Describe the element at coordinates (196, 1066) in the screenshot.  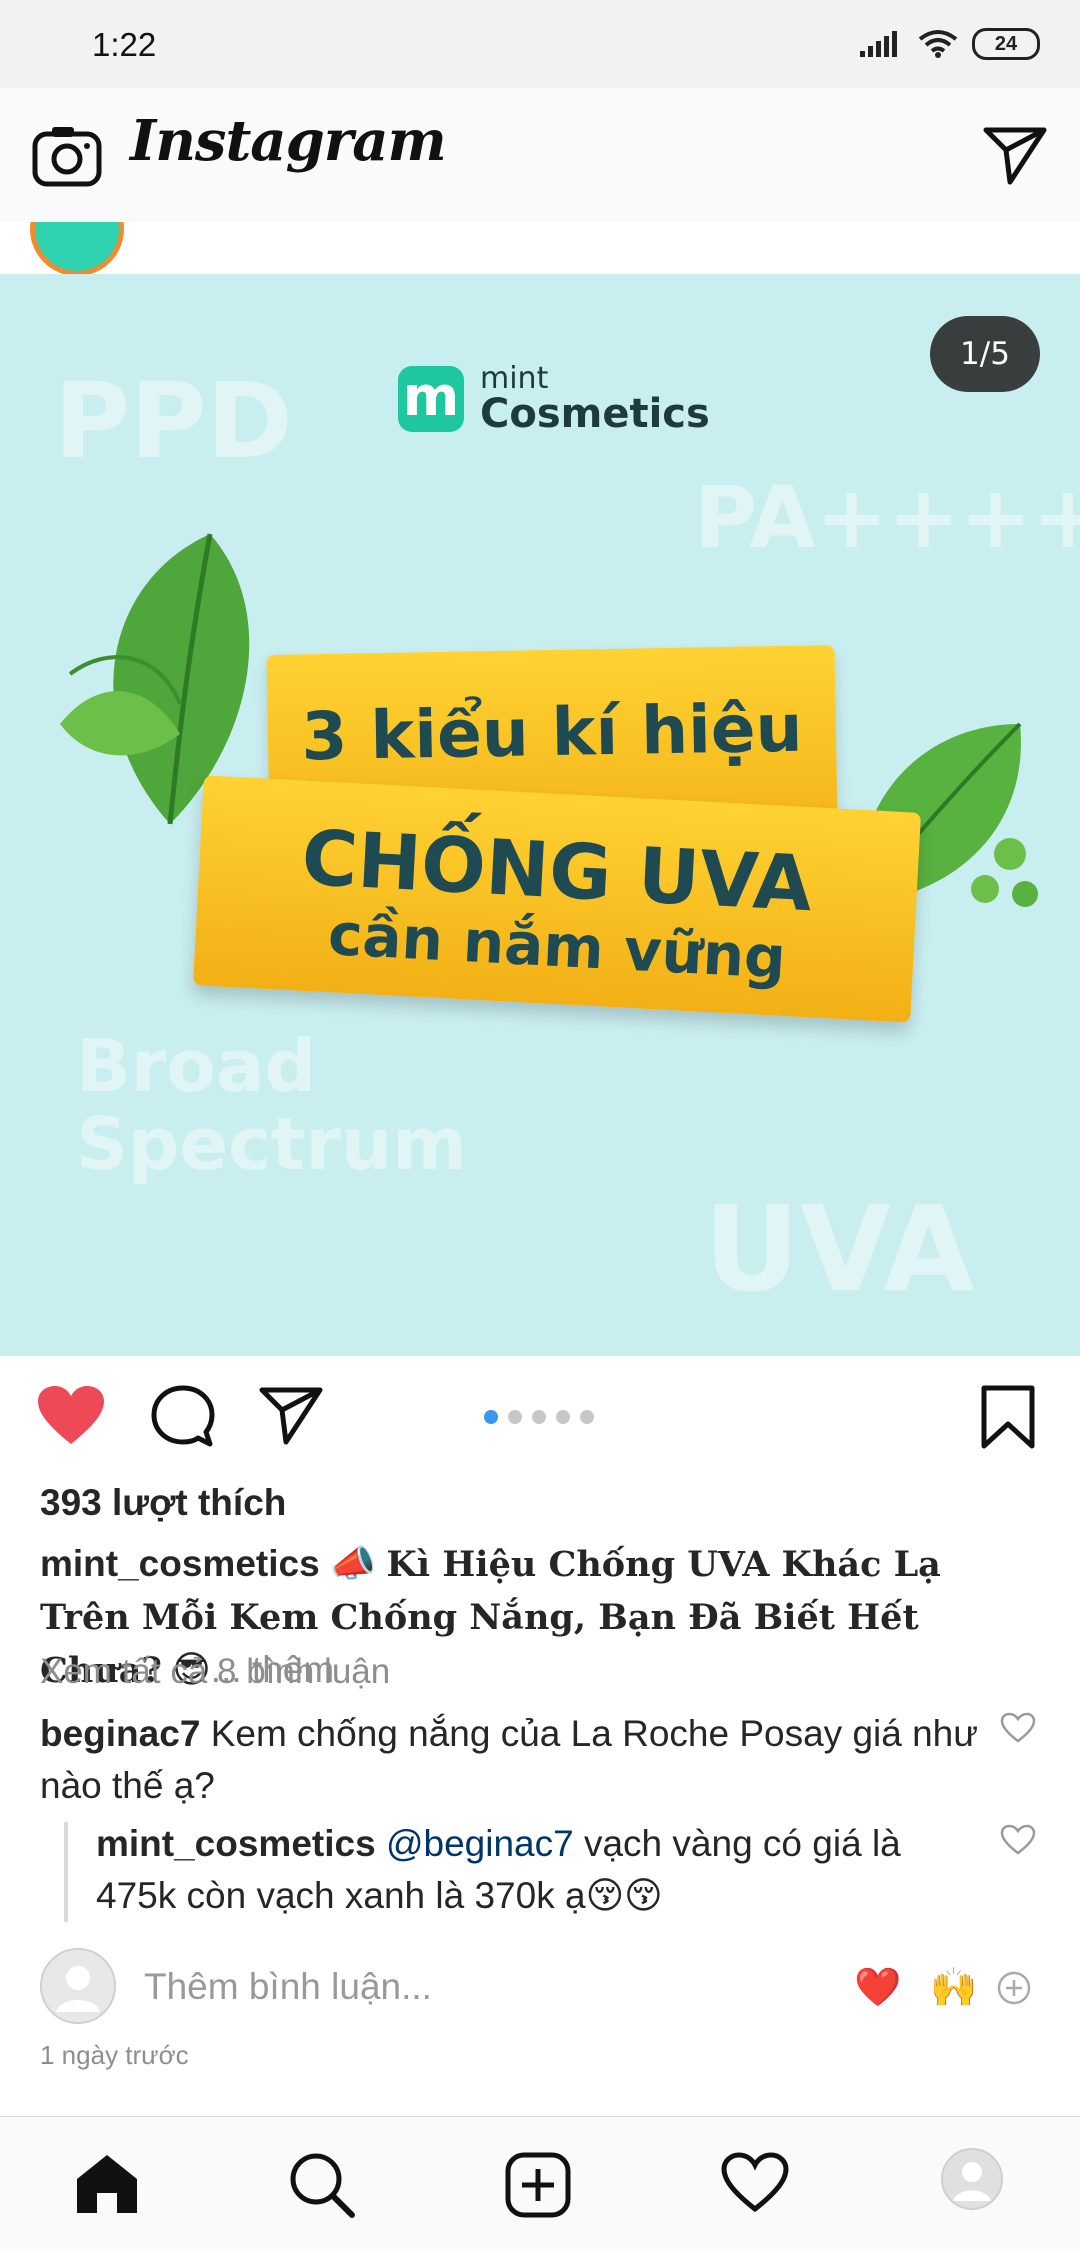
I see `bg-word-broad: Broad` at that location.